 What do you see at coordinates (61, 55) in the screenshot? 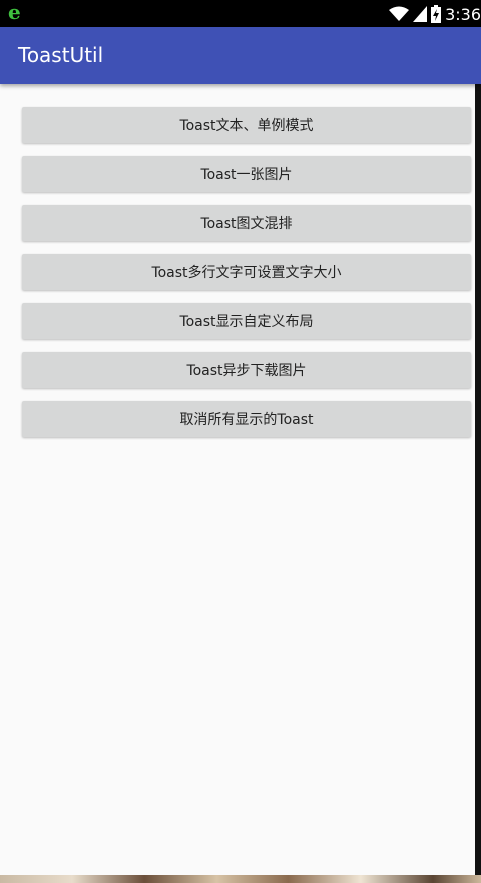
I see `app-title: ToastUtil` at bounding box center [61, 55].